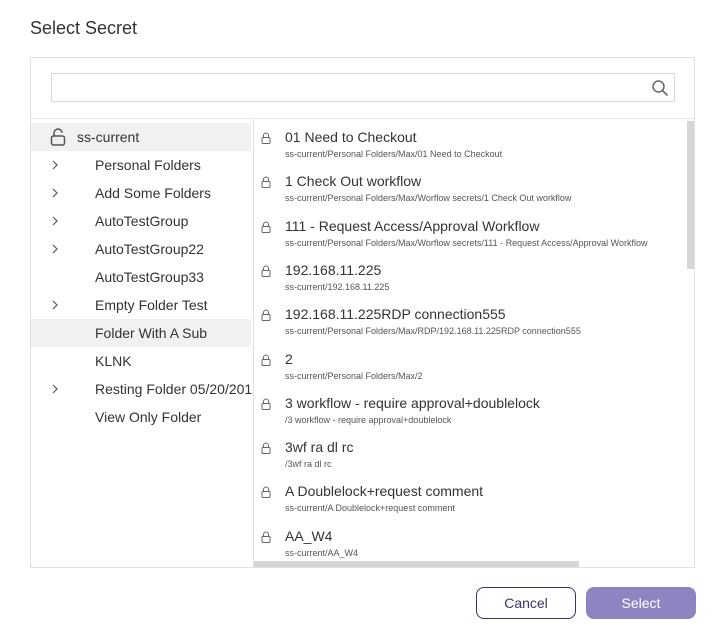 This screenshot has height=634, width=724. What do you see at coordinates (308, 464) in the screenshot?
I see `secret-path: /3wf ra dl rc` at bounding box center [308, 464].